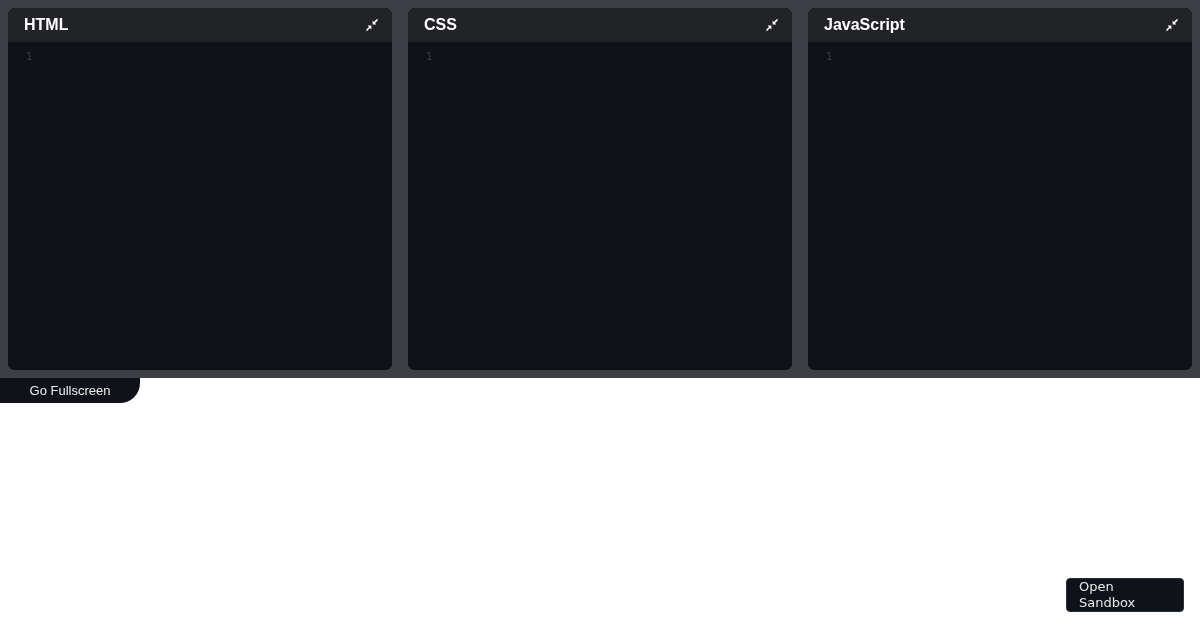 This screenshot has height=630, width=1200. I want to click on open-sandbox-button: Open Sandbox, so click(1125, 595).